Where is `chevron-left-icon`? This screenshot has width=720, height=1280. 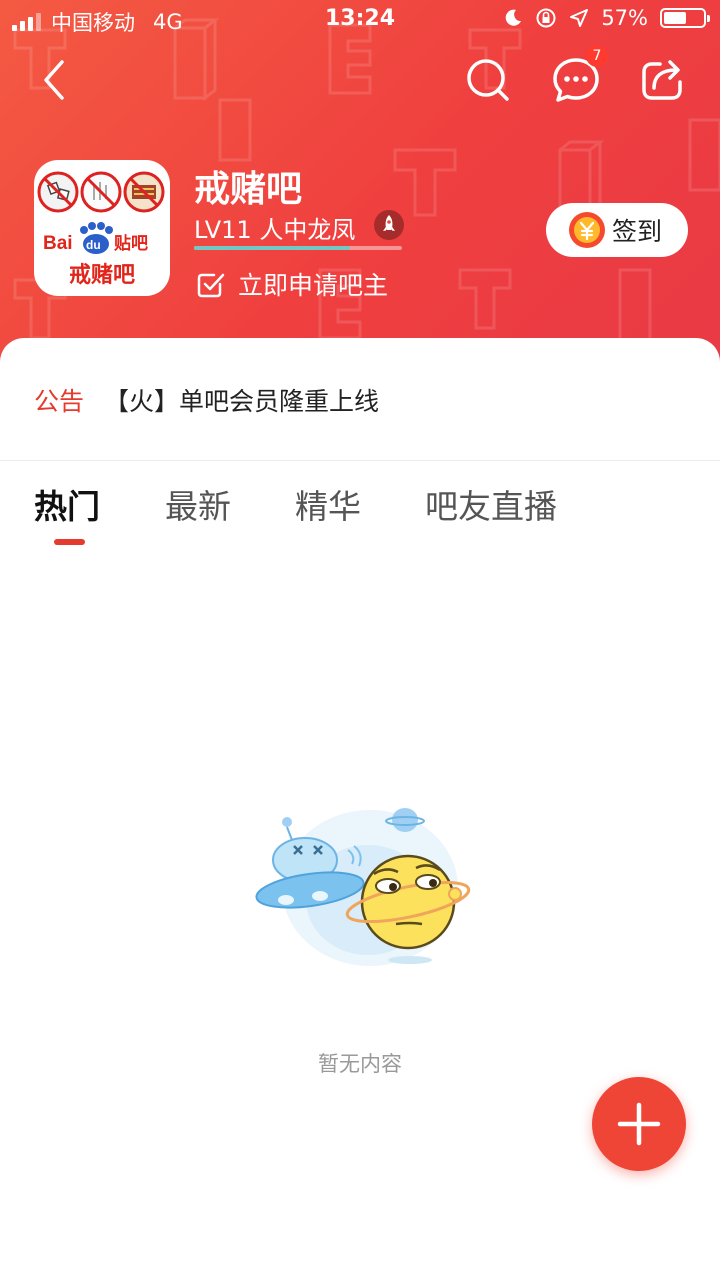
chevron-left-icon is located at coordinates (54, 80).